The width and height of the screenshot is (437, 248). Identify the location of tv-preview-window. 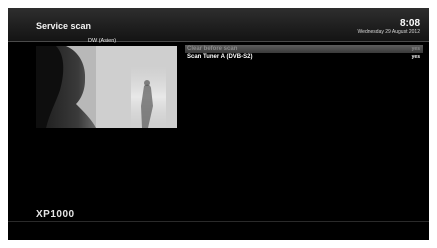
(106, 87).